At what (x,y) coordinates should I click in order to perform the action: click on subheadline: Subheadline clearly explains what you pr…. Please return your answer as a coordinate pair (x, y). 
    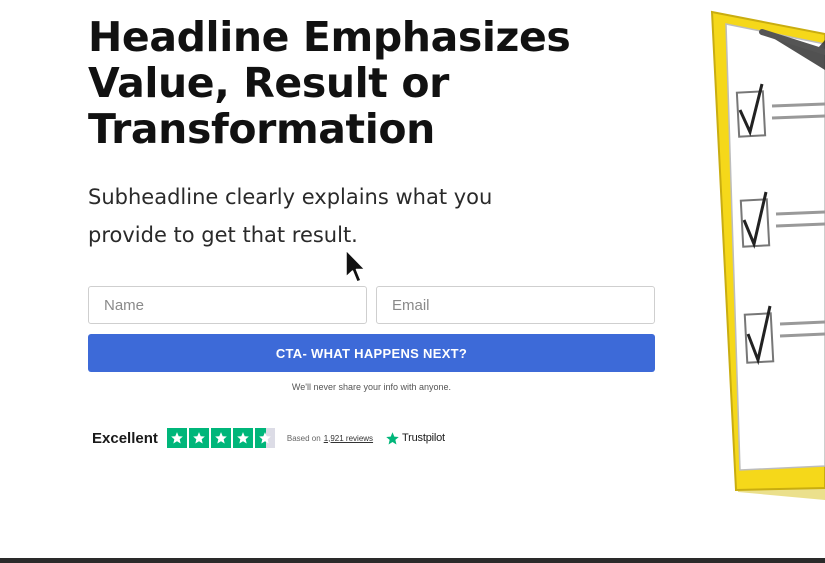
    Looking at the image, I should click on (348, 216).